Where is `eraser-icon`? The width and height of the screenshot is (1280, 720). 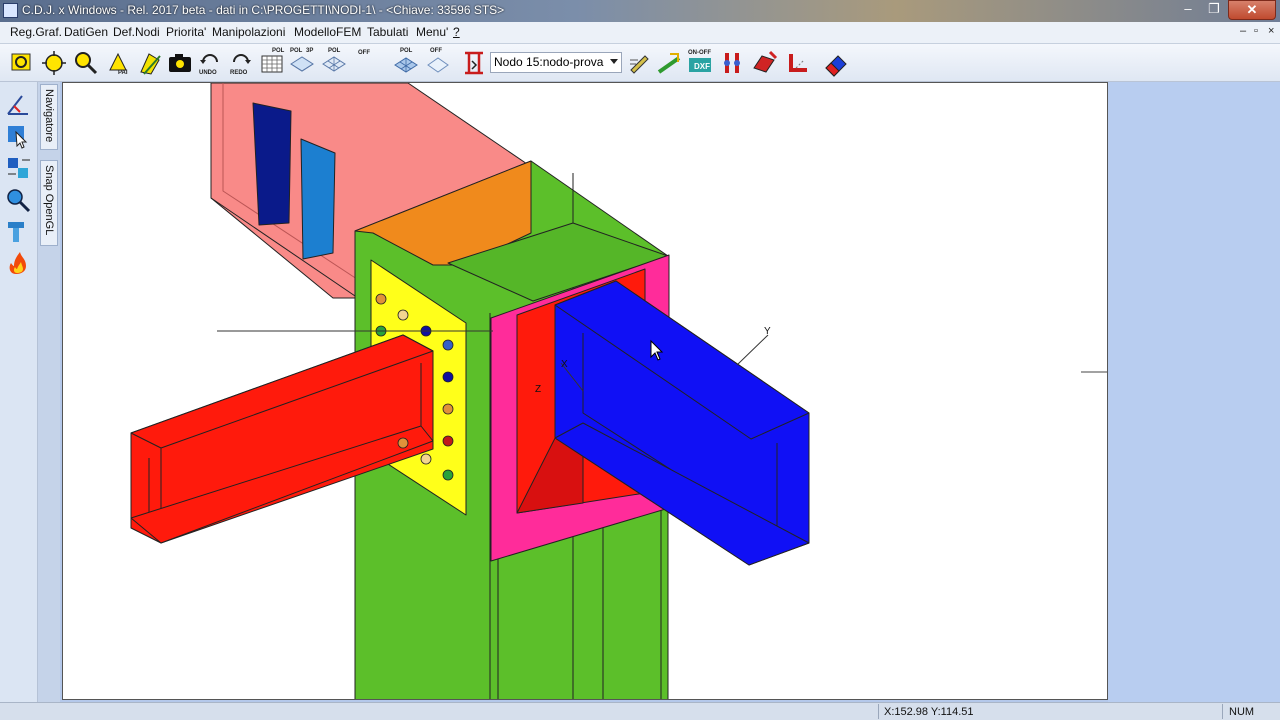
eraser-icon is located at coordinates (836, 63).